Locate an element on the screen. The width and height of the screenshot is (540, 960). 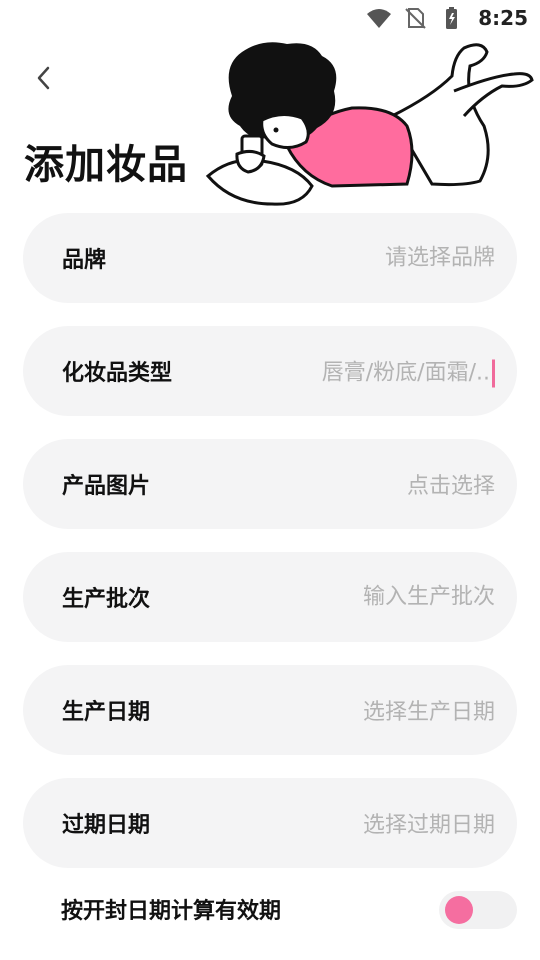
batch-row: 生产批次 is located at coordinates (270, 597).